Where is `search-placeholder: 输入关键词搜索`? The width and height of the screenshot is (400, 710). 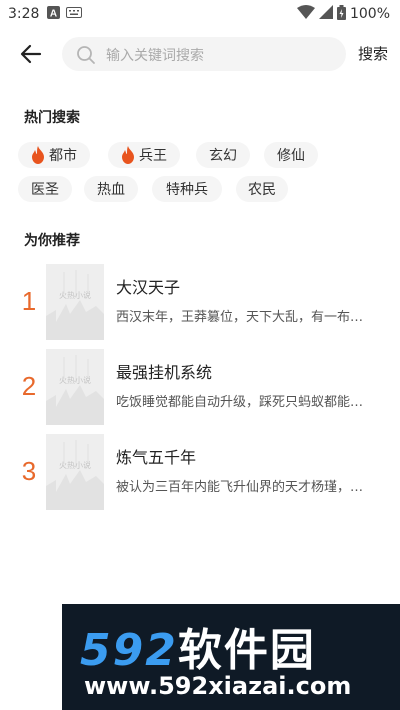 search-placeholder: 输入关键词搜索 is located at coordinates (155, 56).